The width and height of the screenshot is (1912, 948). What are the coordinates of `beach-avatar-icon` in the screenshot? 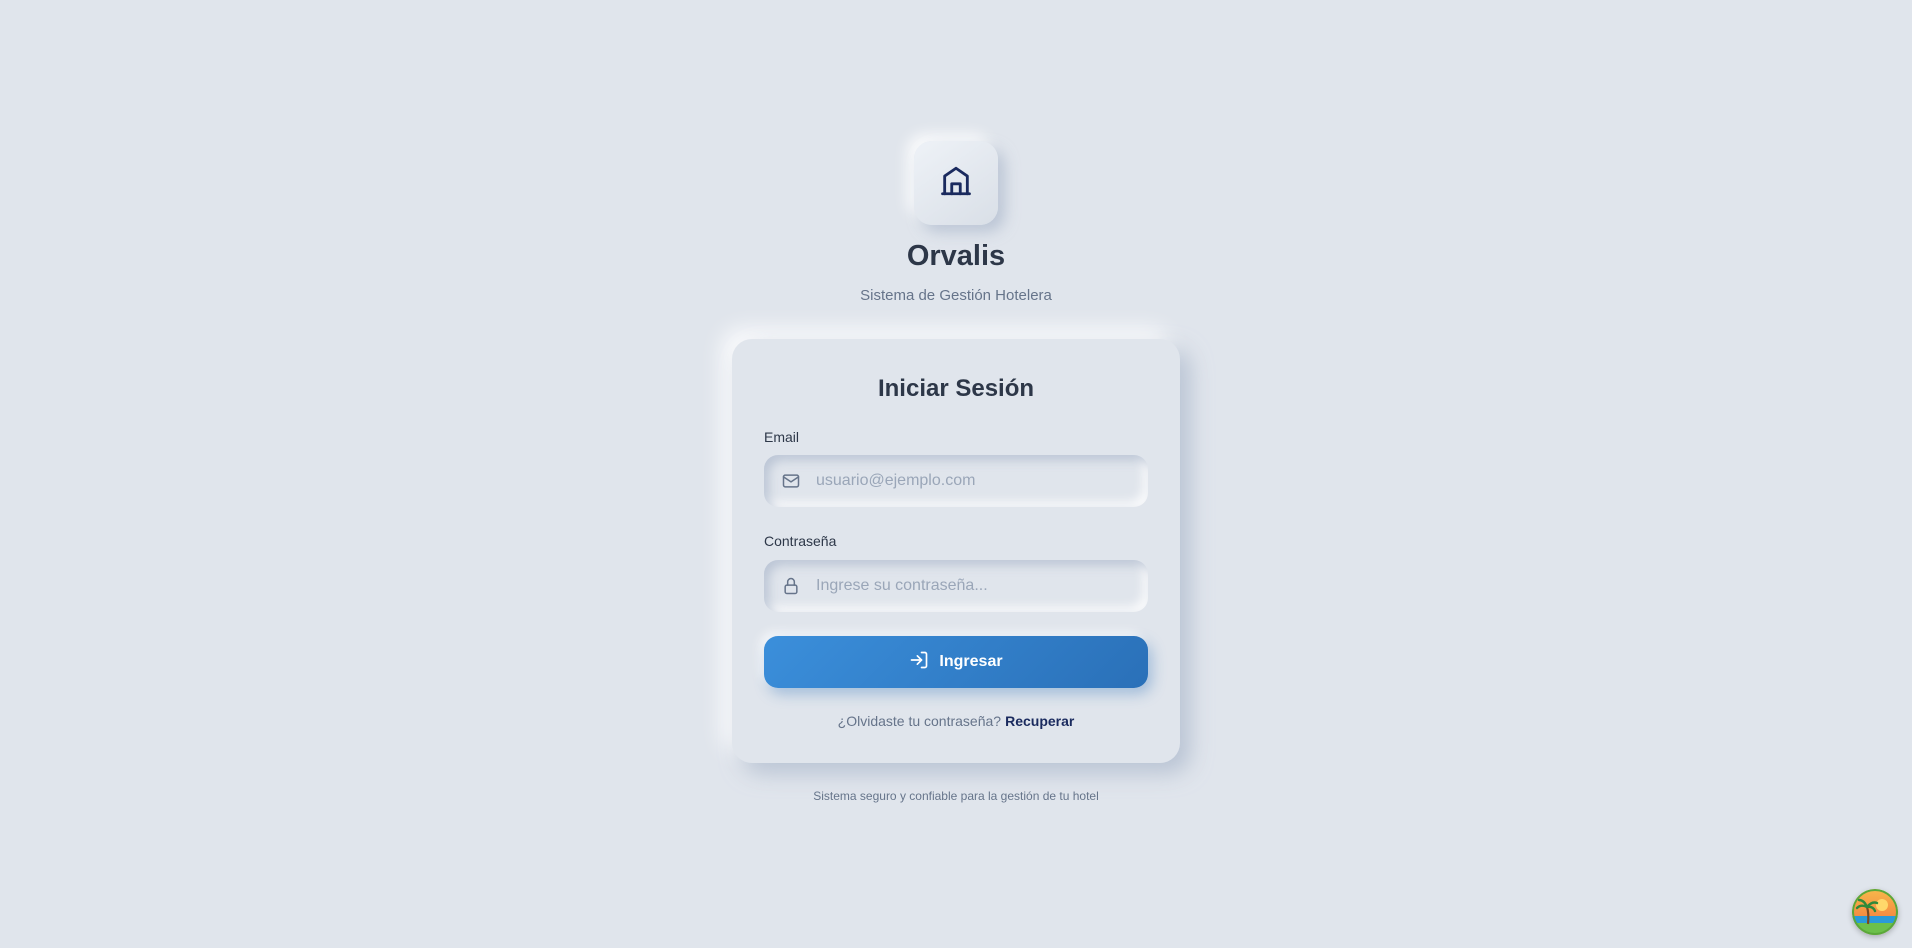 It's located at (1875, 912).